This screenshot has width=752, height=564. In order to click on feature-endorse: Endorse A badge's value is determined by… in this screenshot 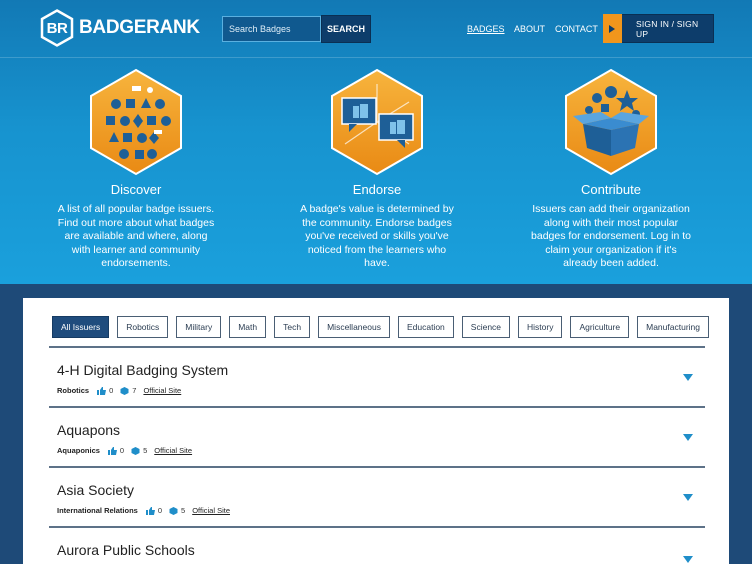, I will do `click(377, 169)`.